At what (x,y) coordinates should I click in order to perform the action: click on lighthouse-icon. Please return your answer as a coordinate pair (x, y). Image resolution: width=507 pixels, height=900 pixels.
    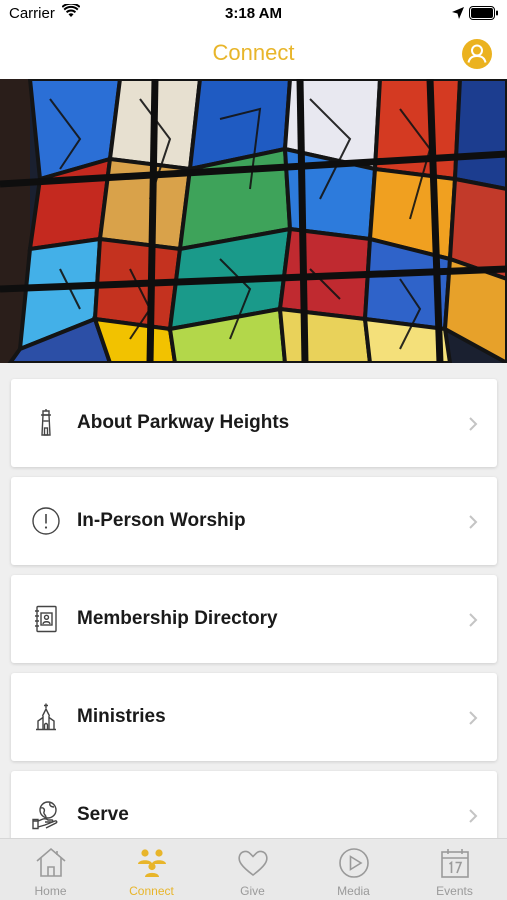
    Looking at the image, I should click on (46, 422).